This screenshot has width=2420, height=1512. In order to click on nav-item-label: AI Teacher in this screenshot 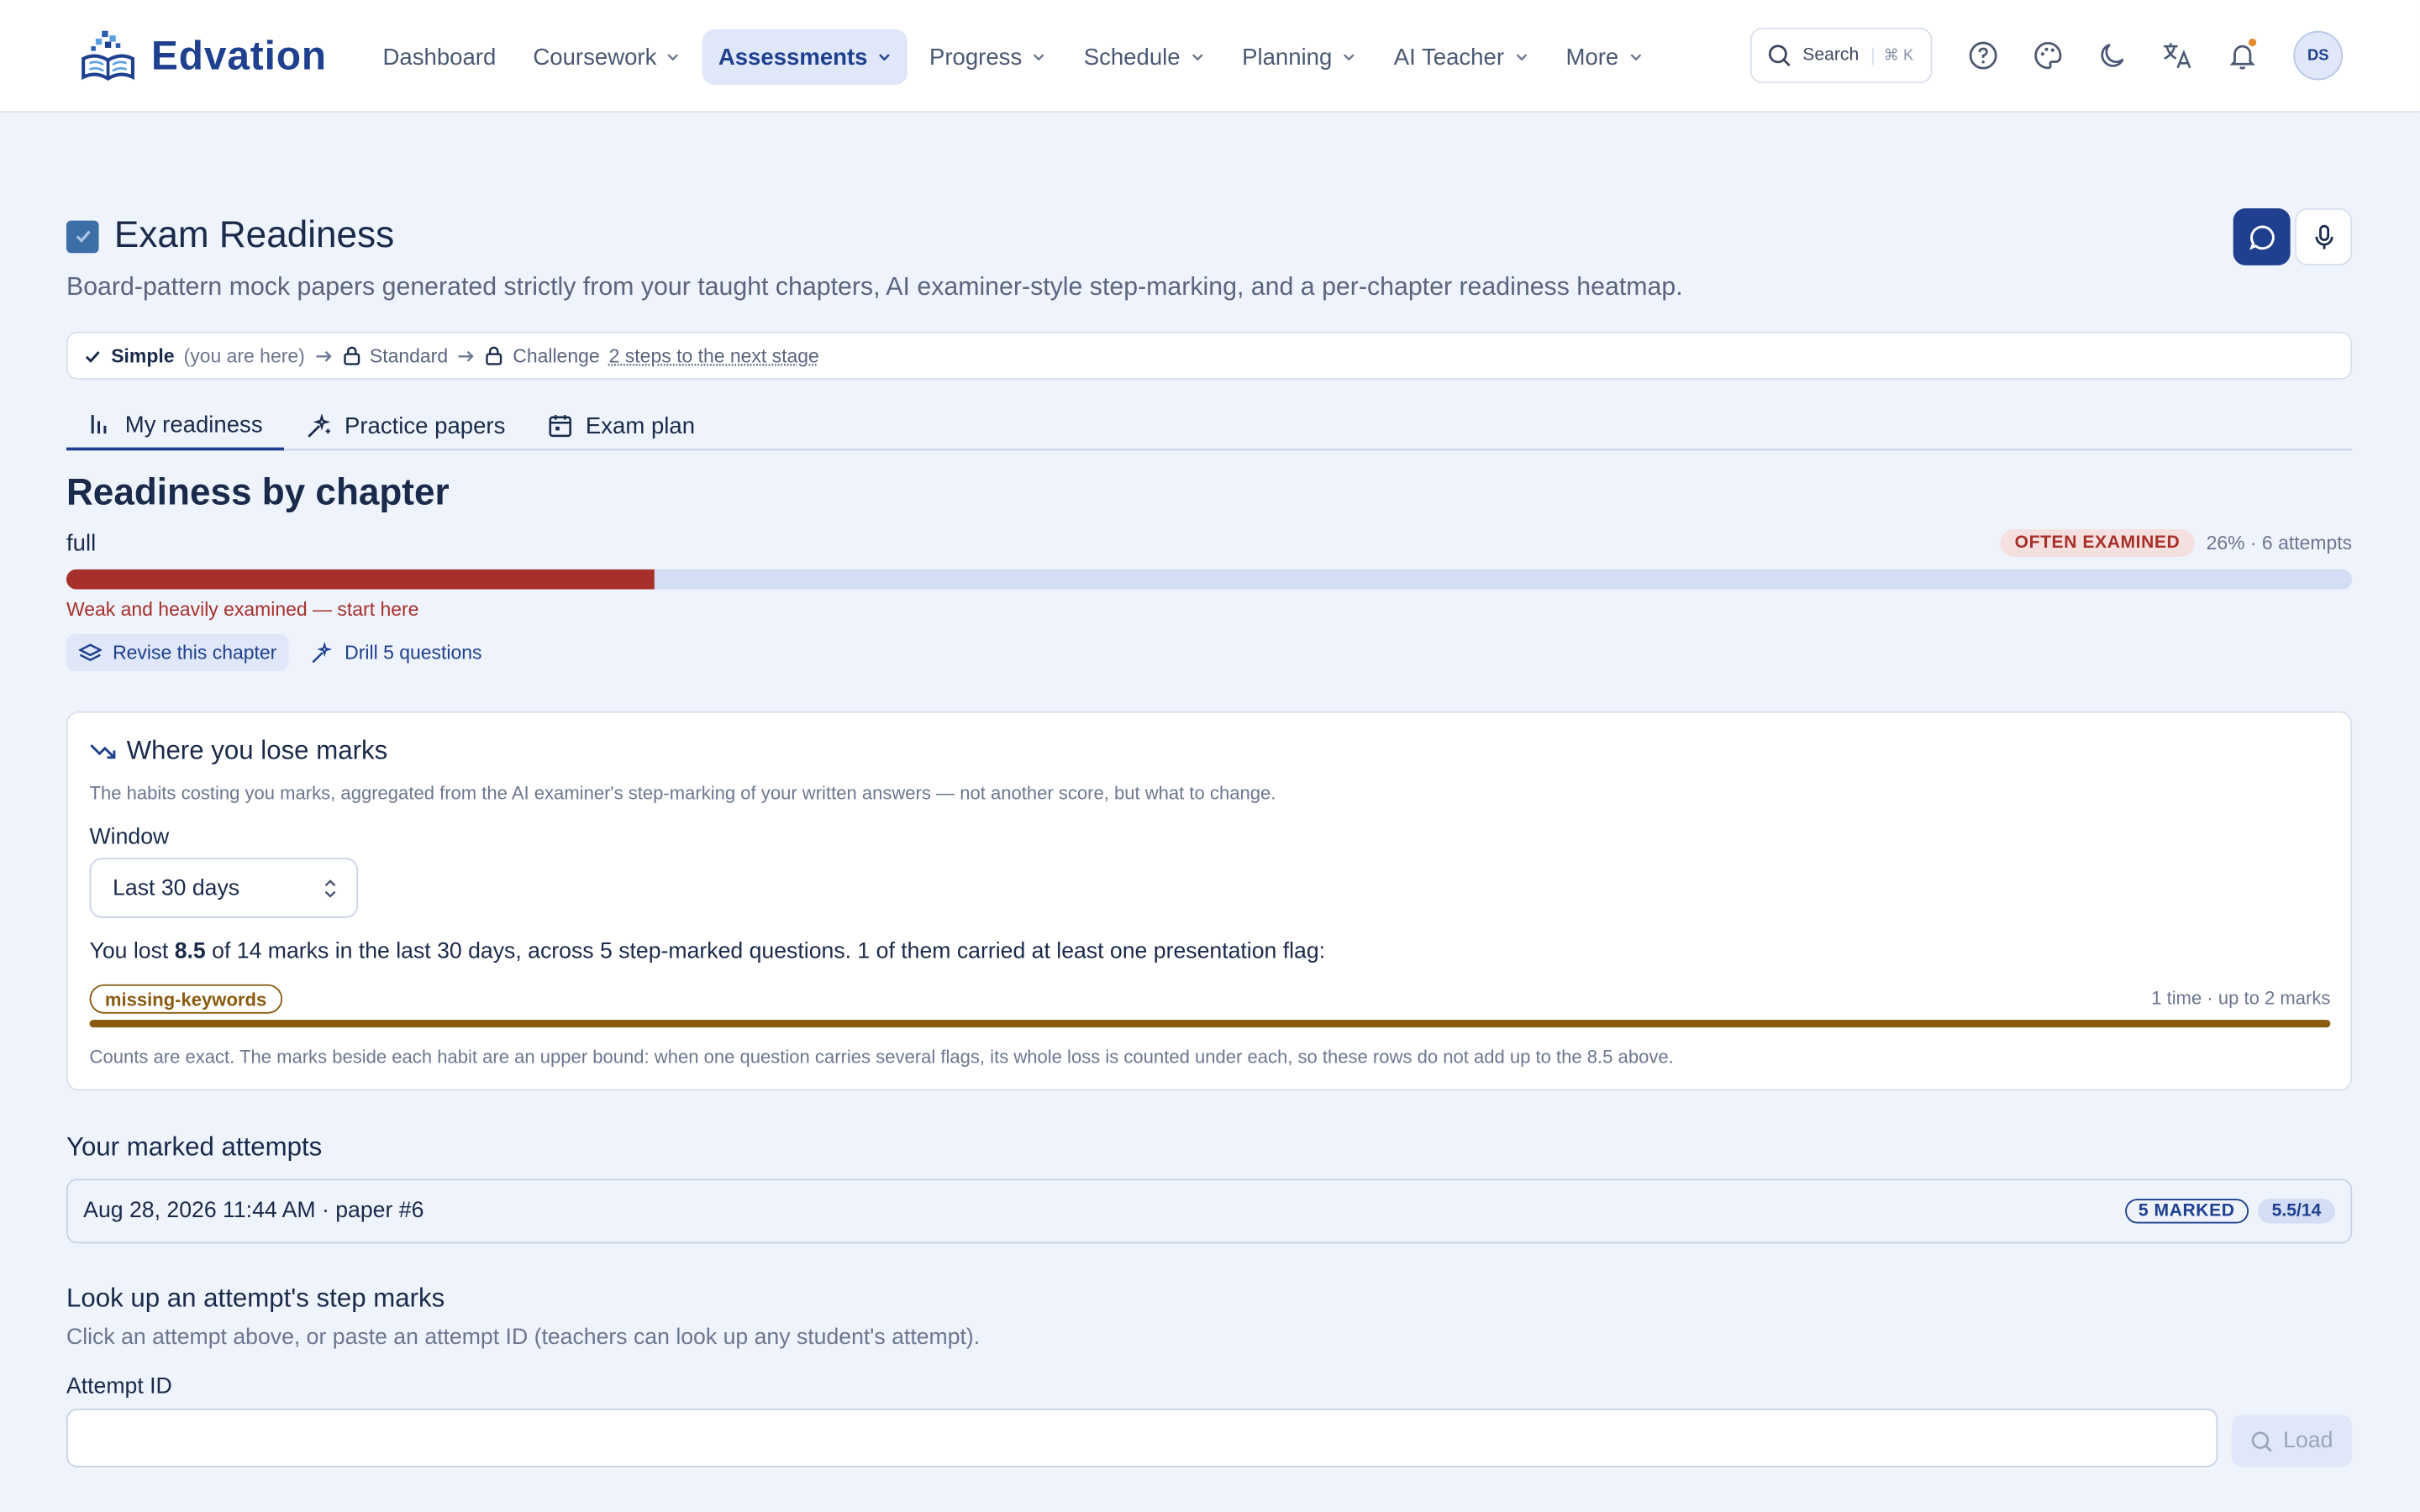, I will do `click(1449, 57)`.